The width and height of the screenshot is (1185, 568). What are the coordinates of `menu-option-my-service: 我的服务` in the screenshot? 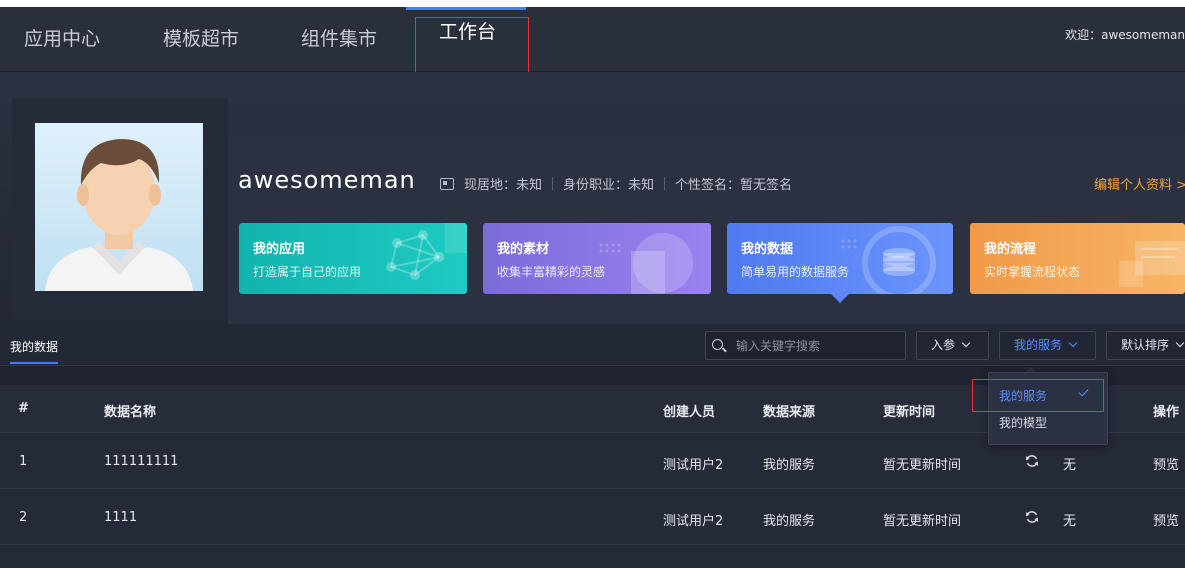 It's located at (1023, 395).